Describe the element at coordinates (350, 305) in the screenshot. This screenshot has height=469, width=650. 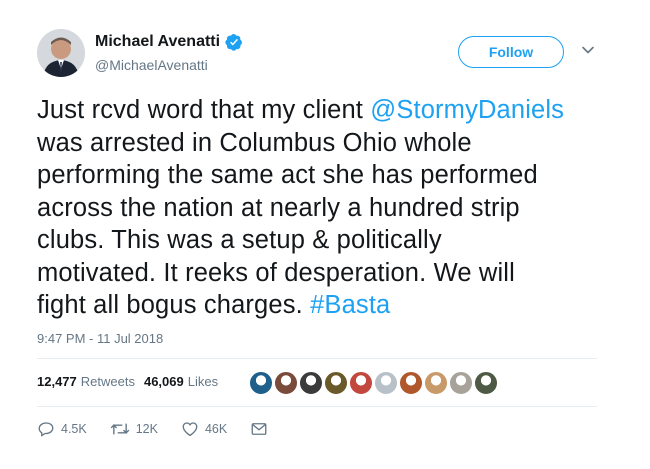
I see `hashtag-link: #Basta` at that location.